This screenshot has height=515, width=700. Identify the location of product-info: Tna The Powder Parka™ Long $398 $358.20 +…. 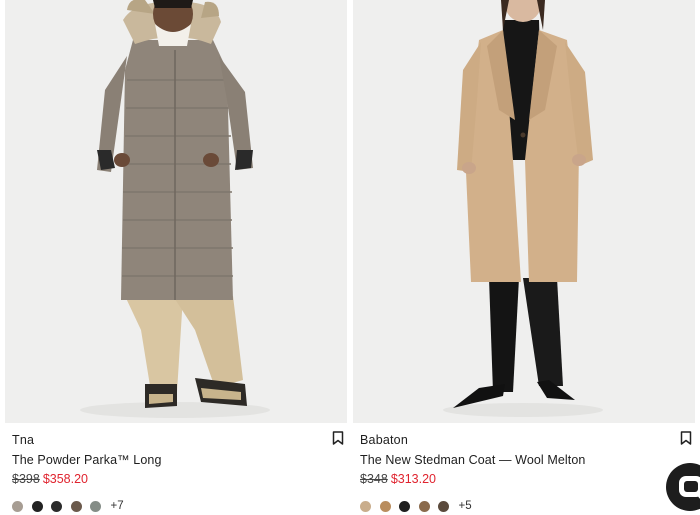
(176, 469).